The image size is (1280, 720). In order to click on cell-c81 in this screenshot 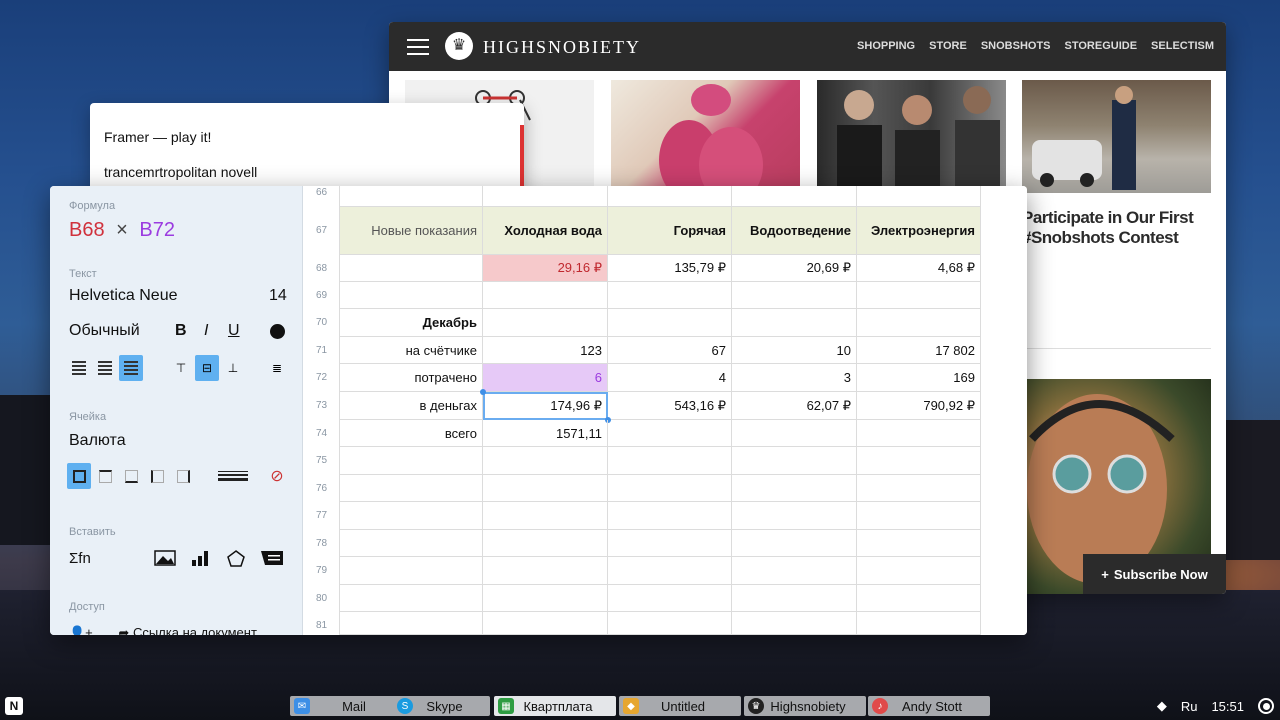, I will do `click(670, 623)`.